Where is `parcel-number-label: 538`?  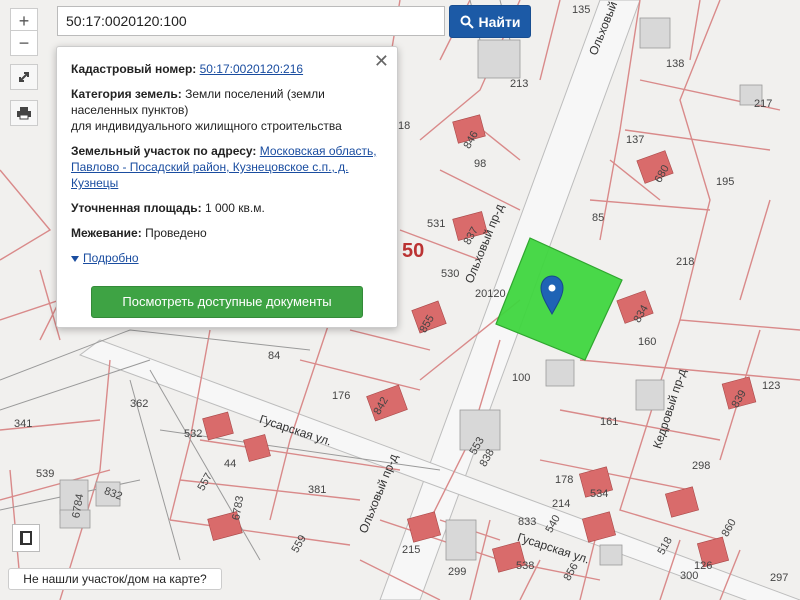
parcel-number-label: 538 is located at coordinates (525, 566).